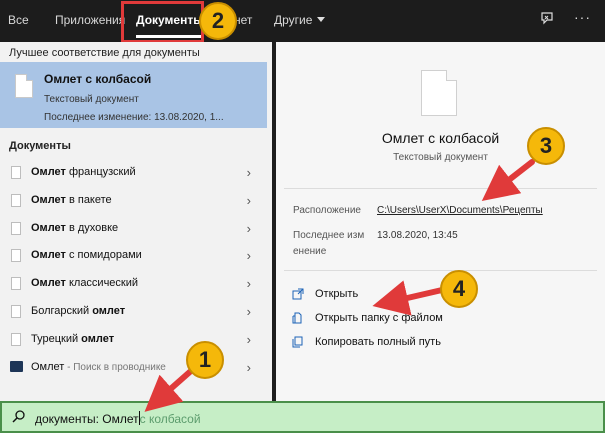  I want to click on annotation-badge-1: 1, so click(205, 360).